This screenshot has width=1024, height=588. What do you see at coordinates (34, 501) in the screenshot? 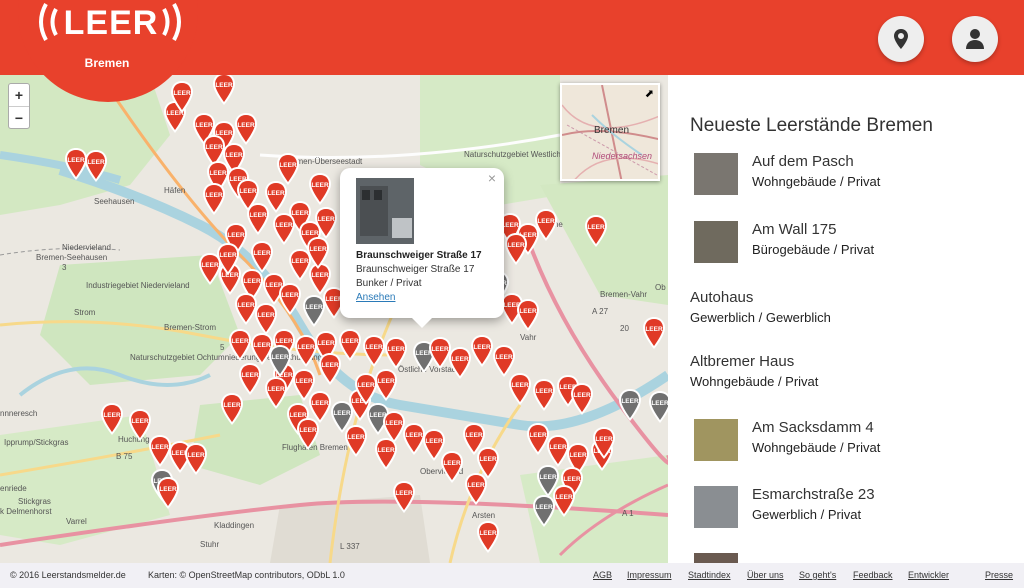
I see `map-label: Stickgras` at bounding box center [34, 501].